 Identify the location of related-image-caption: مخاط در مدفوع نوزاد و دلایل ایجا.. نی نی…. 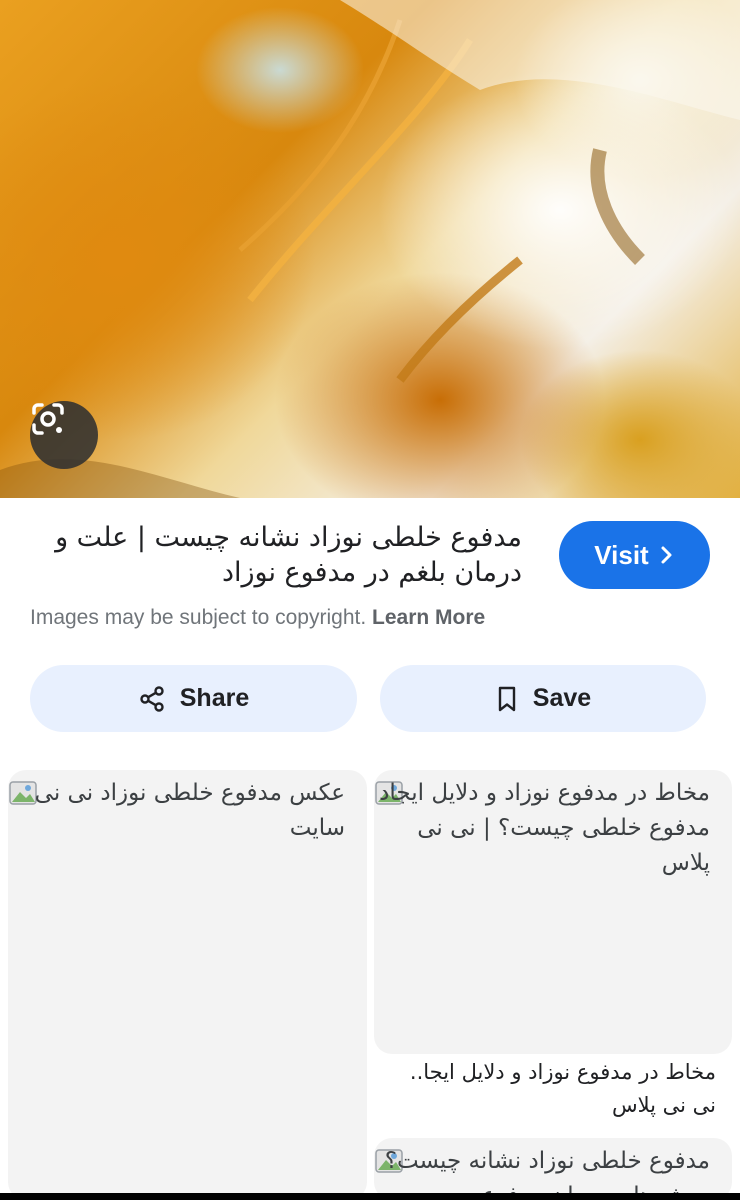
(548, 1089).